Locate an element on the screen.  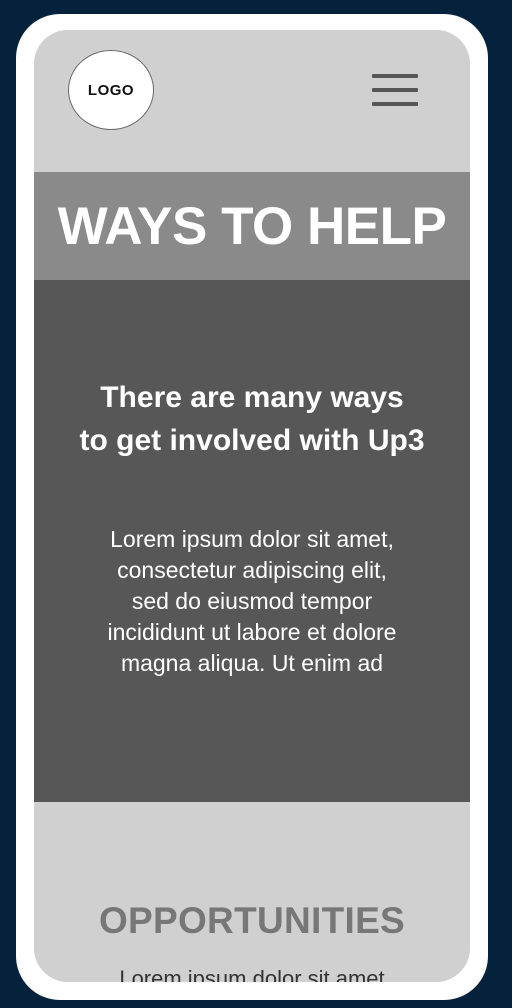
intro-body-line-4: incididunt ut labore et dolore is located at coordinates (252, 632).